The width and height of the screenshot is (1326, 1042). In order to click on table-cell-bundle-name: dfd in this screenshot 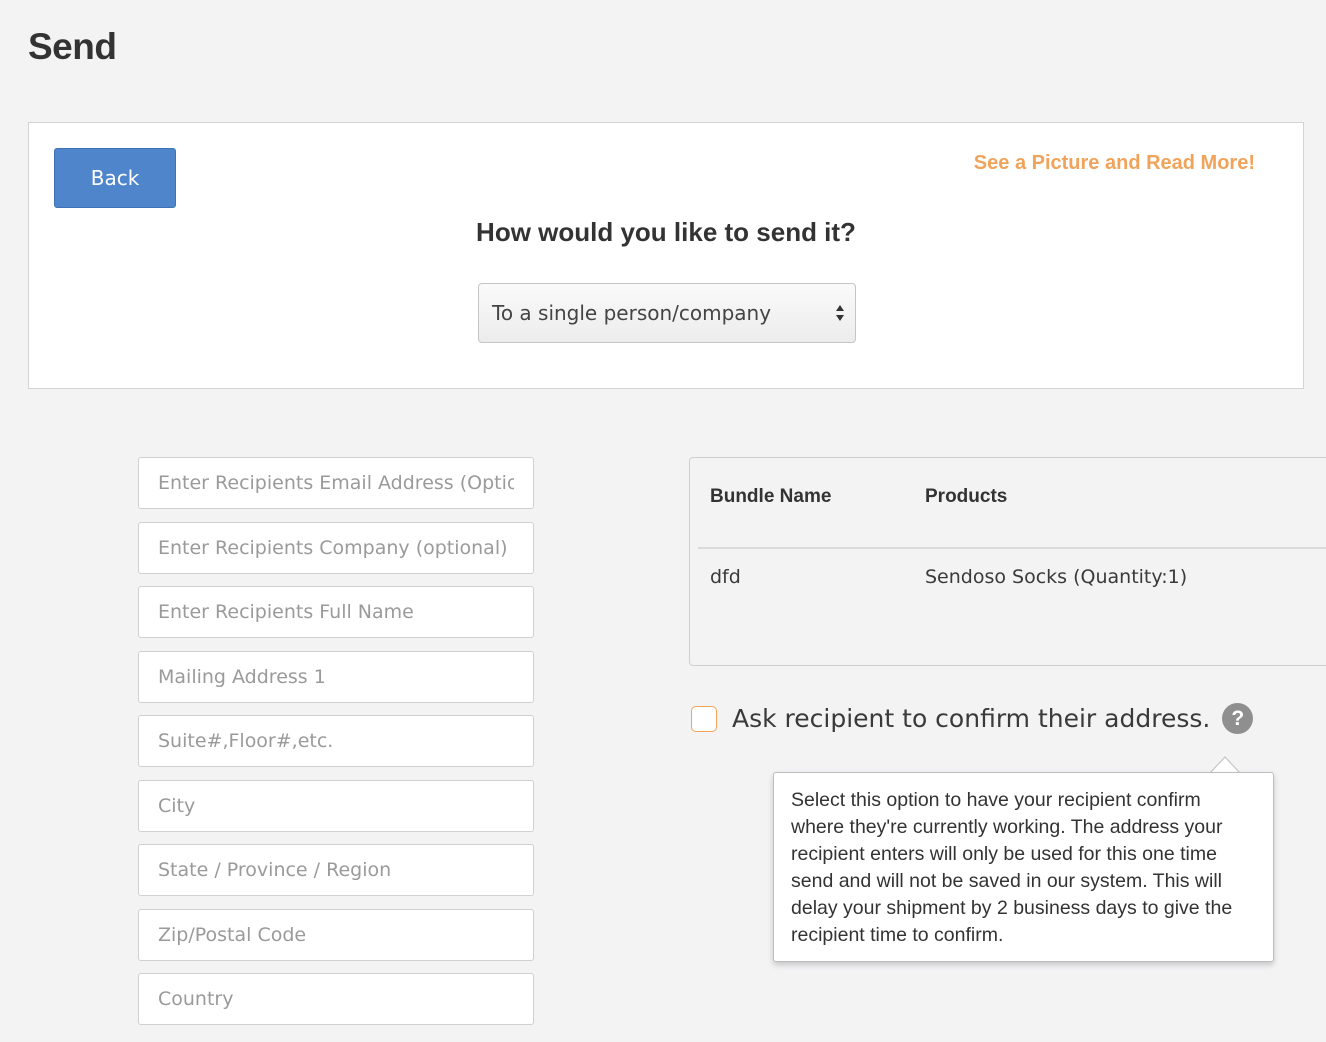, I will do `click(725, 577)`.